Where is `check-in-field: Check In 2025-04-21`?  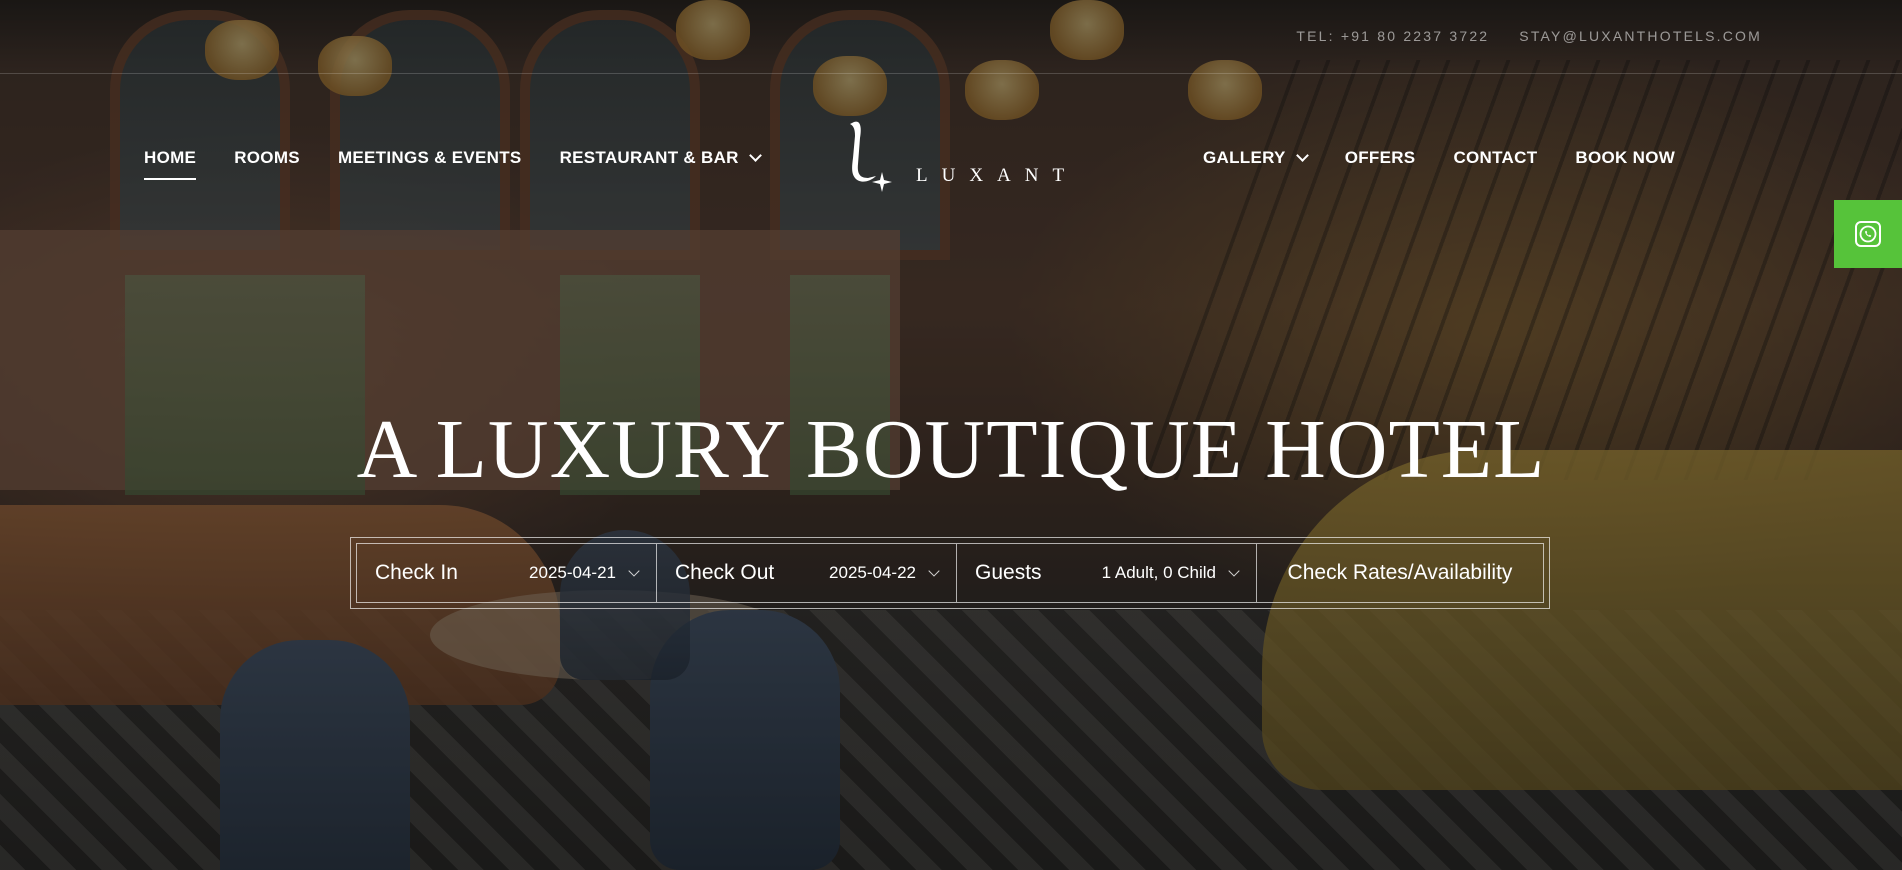
check-in-field: Check In 2025-04-21 is located at coordinates (507, 573).